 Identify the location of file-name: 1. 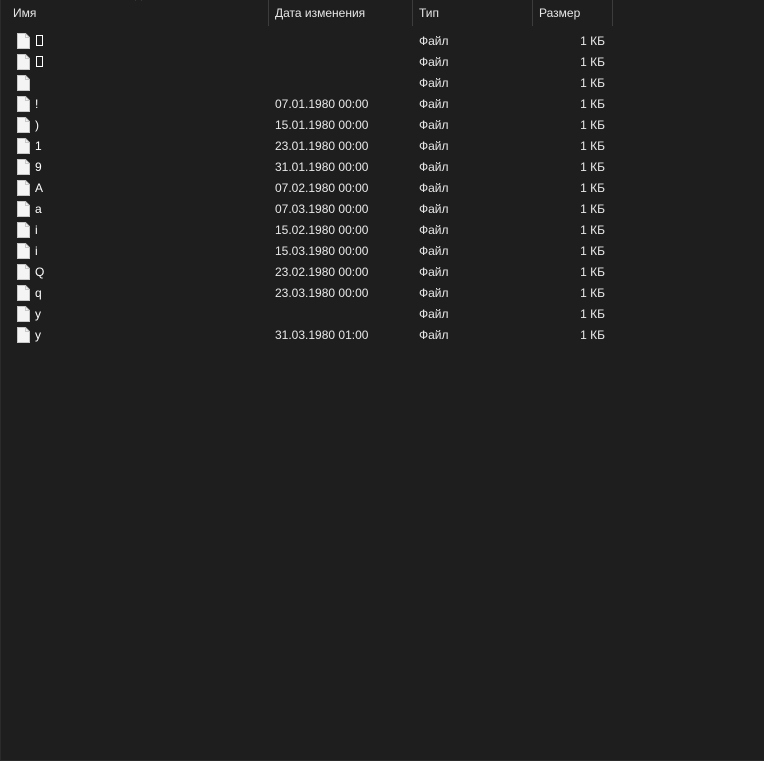
(38, 146).